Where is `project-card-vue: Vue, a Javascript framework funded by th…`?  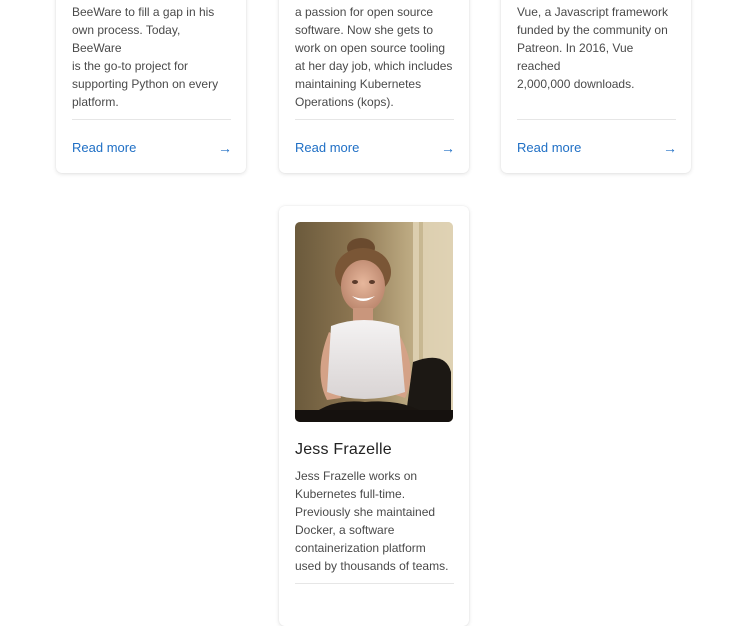 project-card-vue: Vue, a Javascript framework funded by th… is located at coordinates (596, 86).